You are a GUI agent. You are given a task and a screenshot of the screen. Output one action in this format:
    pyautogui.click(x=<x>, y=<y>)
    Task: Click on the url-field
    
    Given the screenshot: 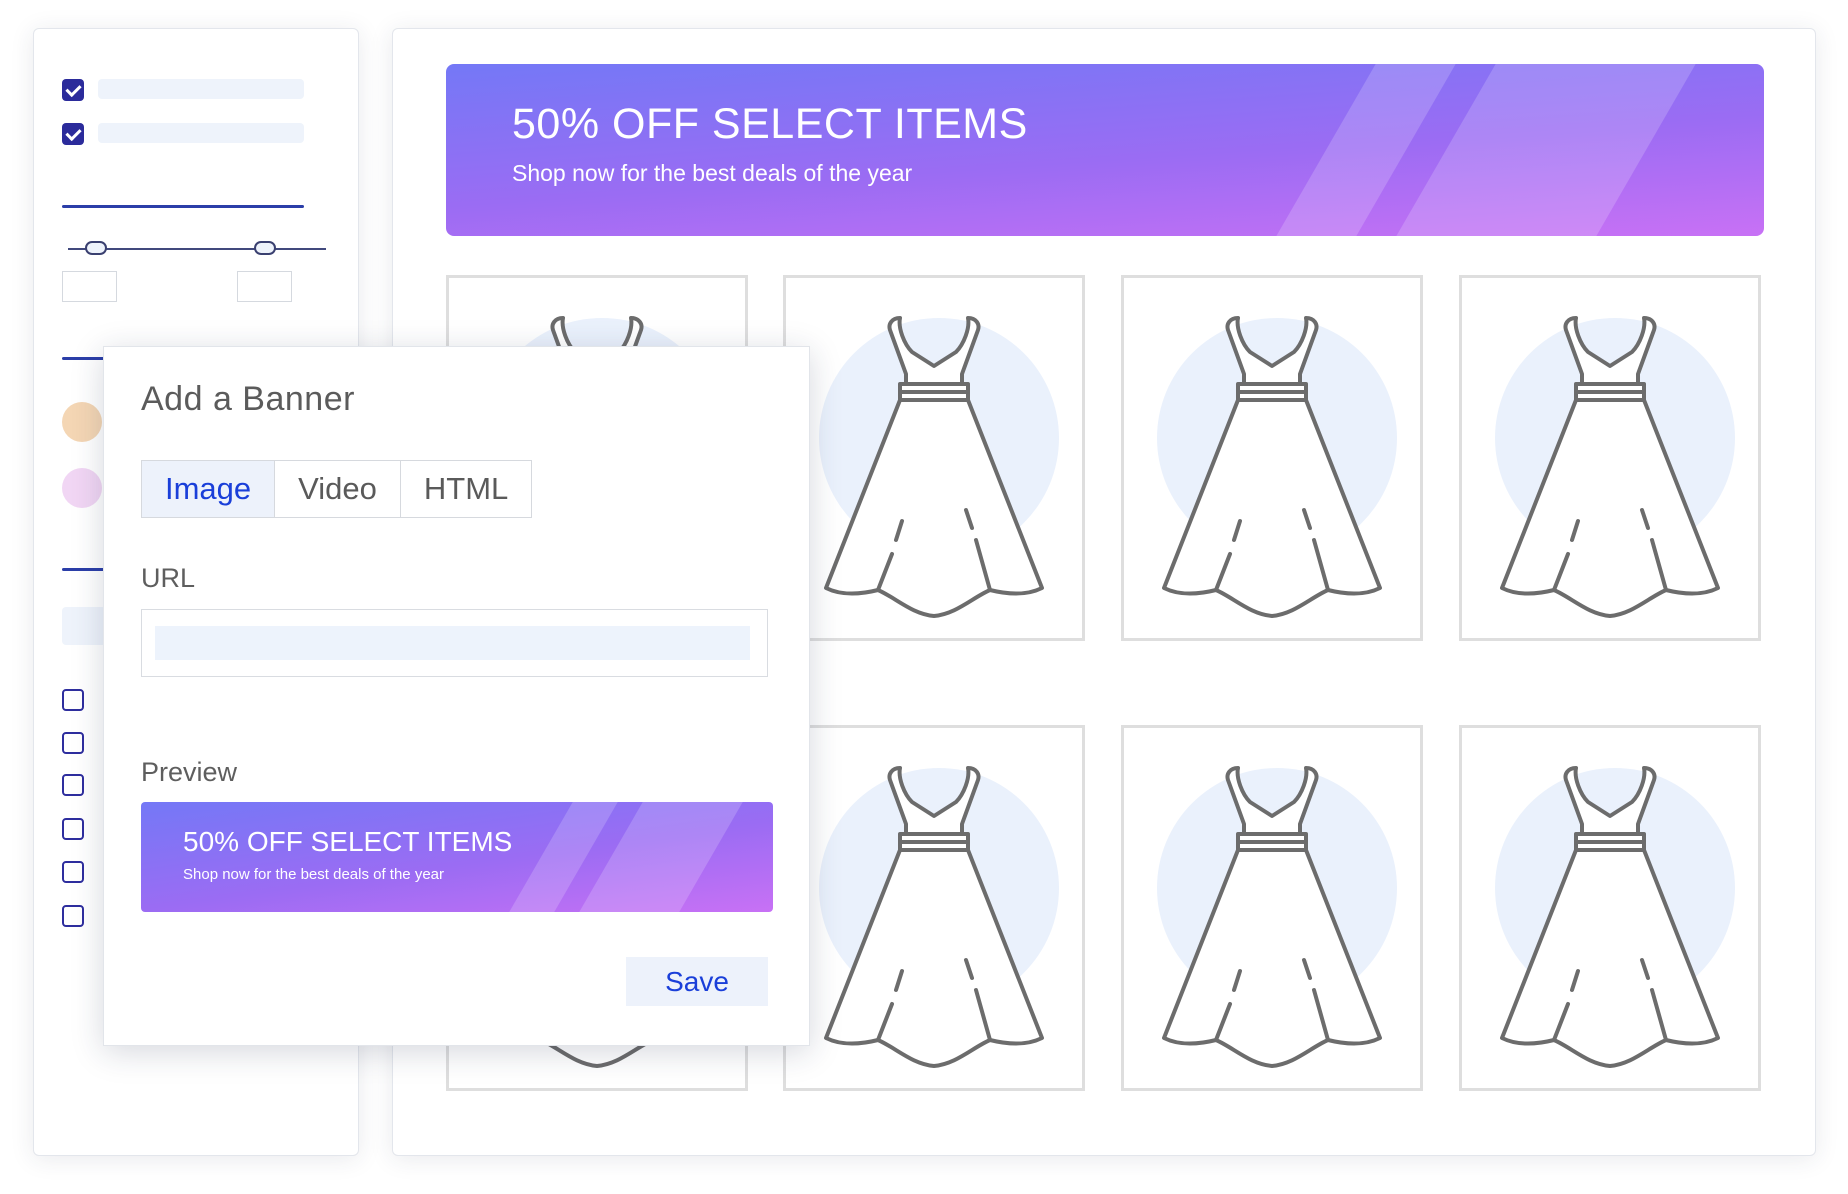 What is the action you would take?
    pyautogui.click(x=454, y=643)
    